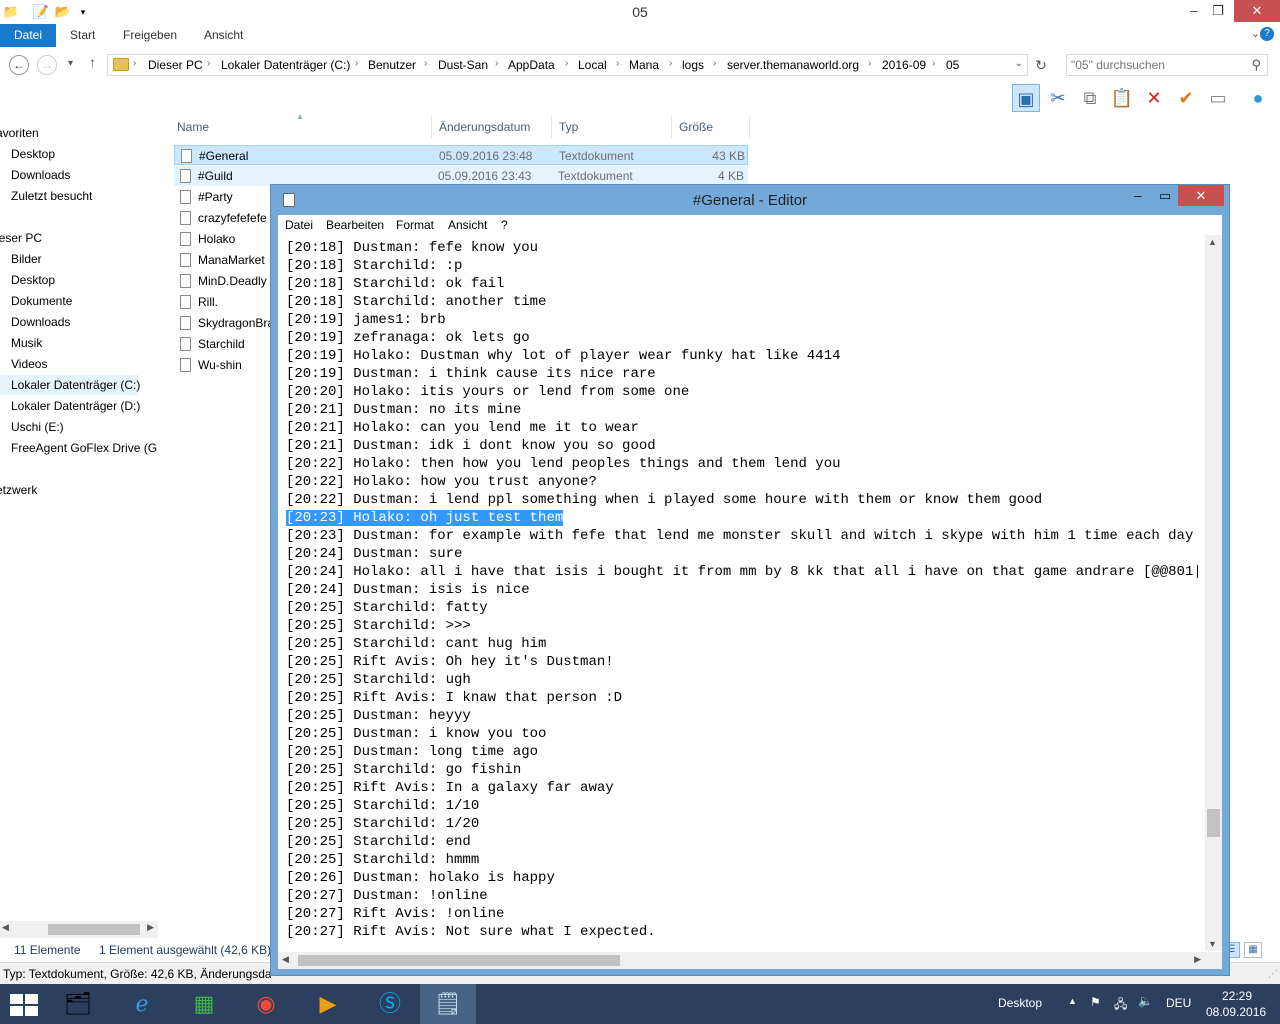 The height and width of the screenshot is (1024, 1280). Describe the element at coordinates (47, 65) in the screenshot. I see `forward-button: →` at that location.